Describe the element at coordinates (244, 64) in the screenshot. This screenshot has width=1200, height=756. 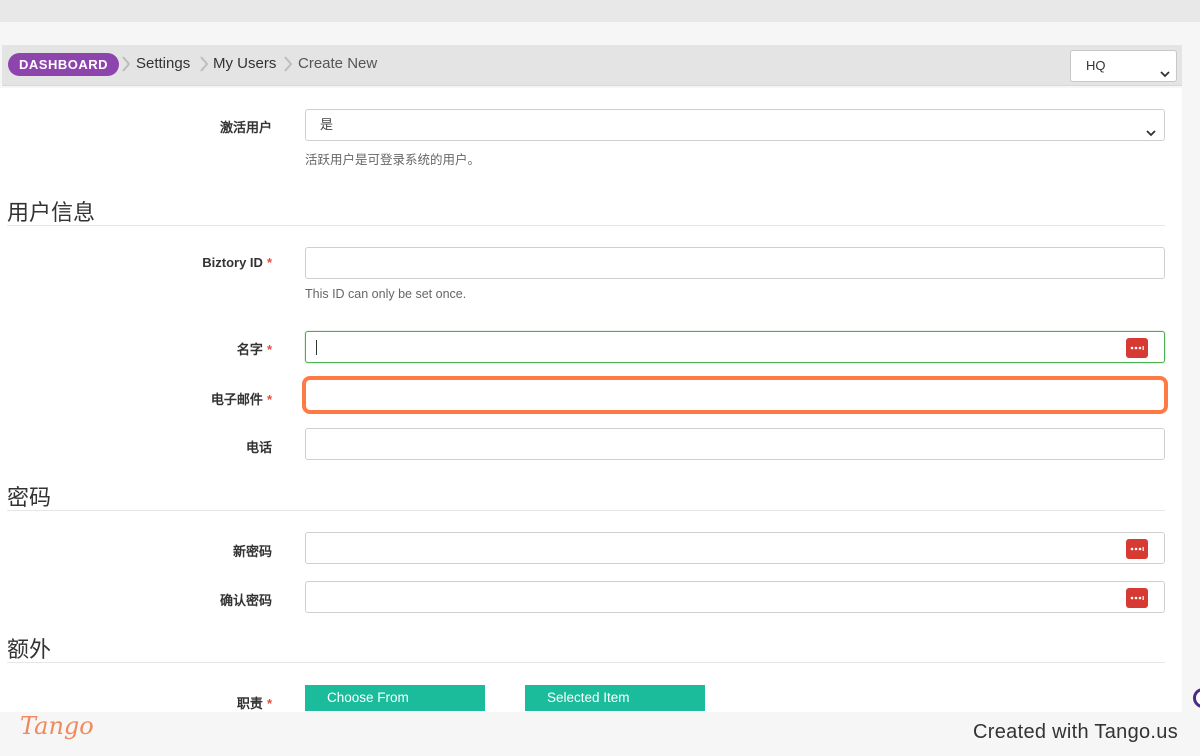
I see `breadcrumb-my-users: My Users` at that location.